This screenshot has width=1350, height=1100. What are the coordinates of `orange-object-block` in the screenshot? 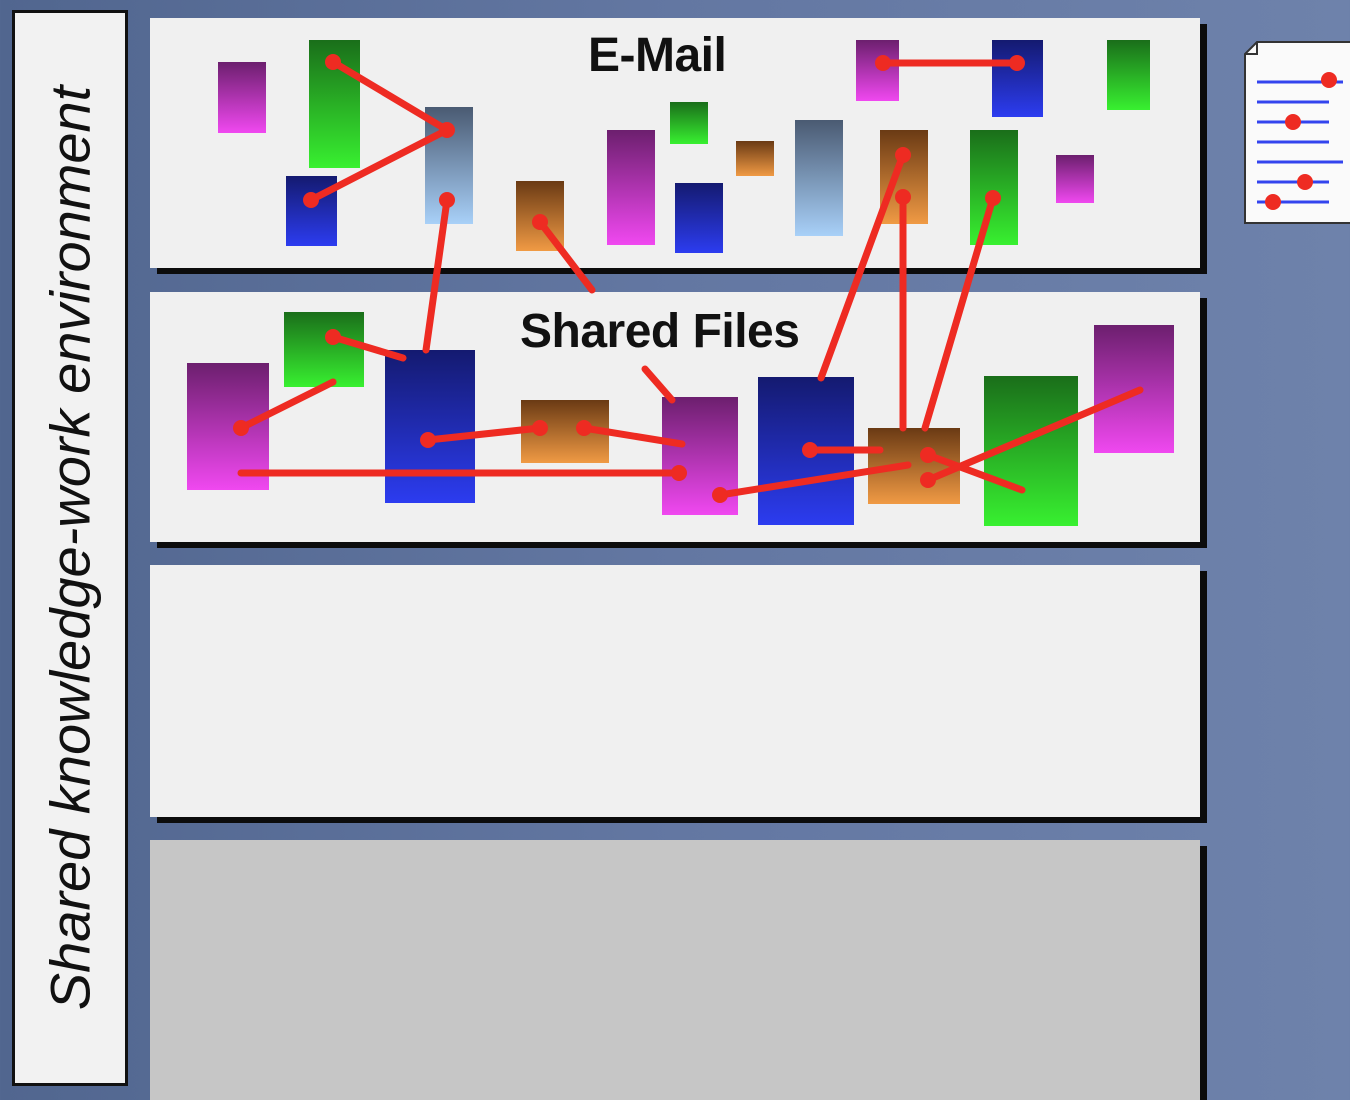 It's located at (755, 158).